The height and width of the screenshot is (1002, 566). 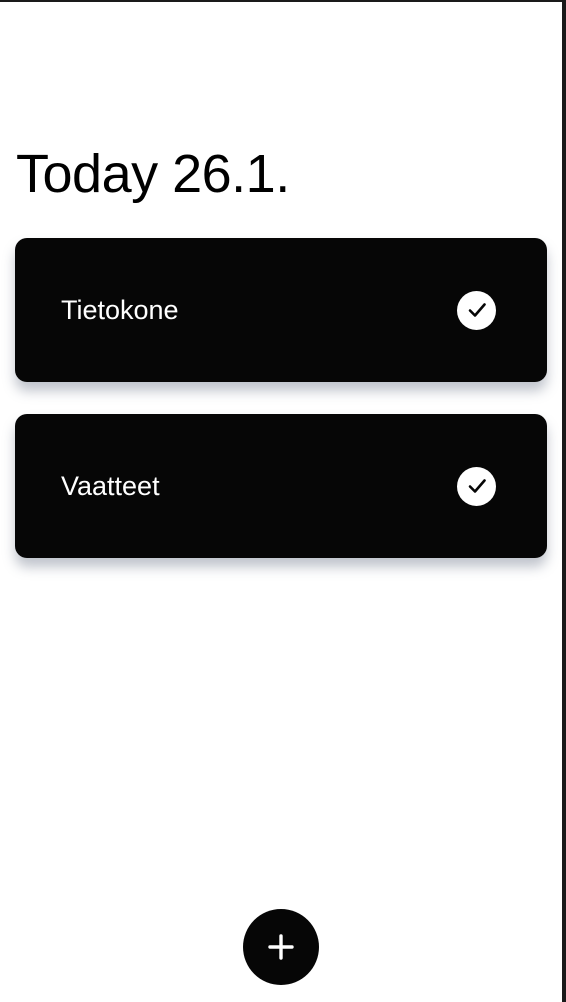 What do you see at coordinates (281, 486) in the screenshot?
I see `task-card-vaatteet: Vaatteet` at bounding box center [281, 486].